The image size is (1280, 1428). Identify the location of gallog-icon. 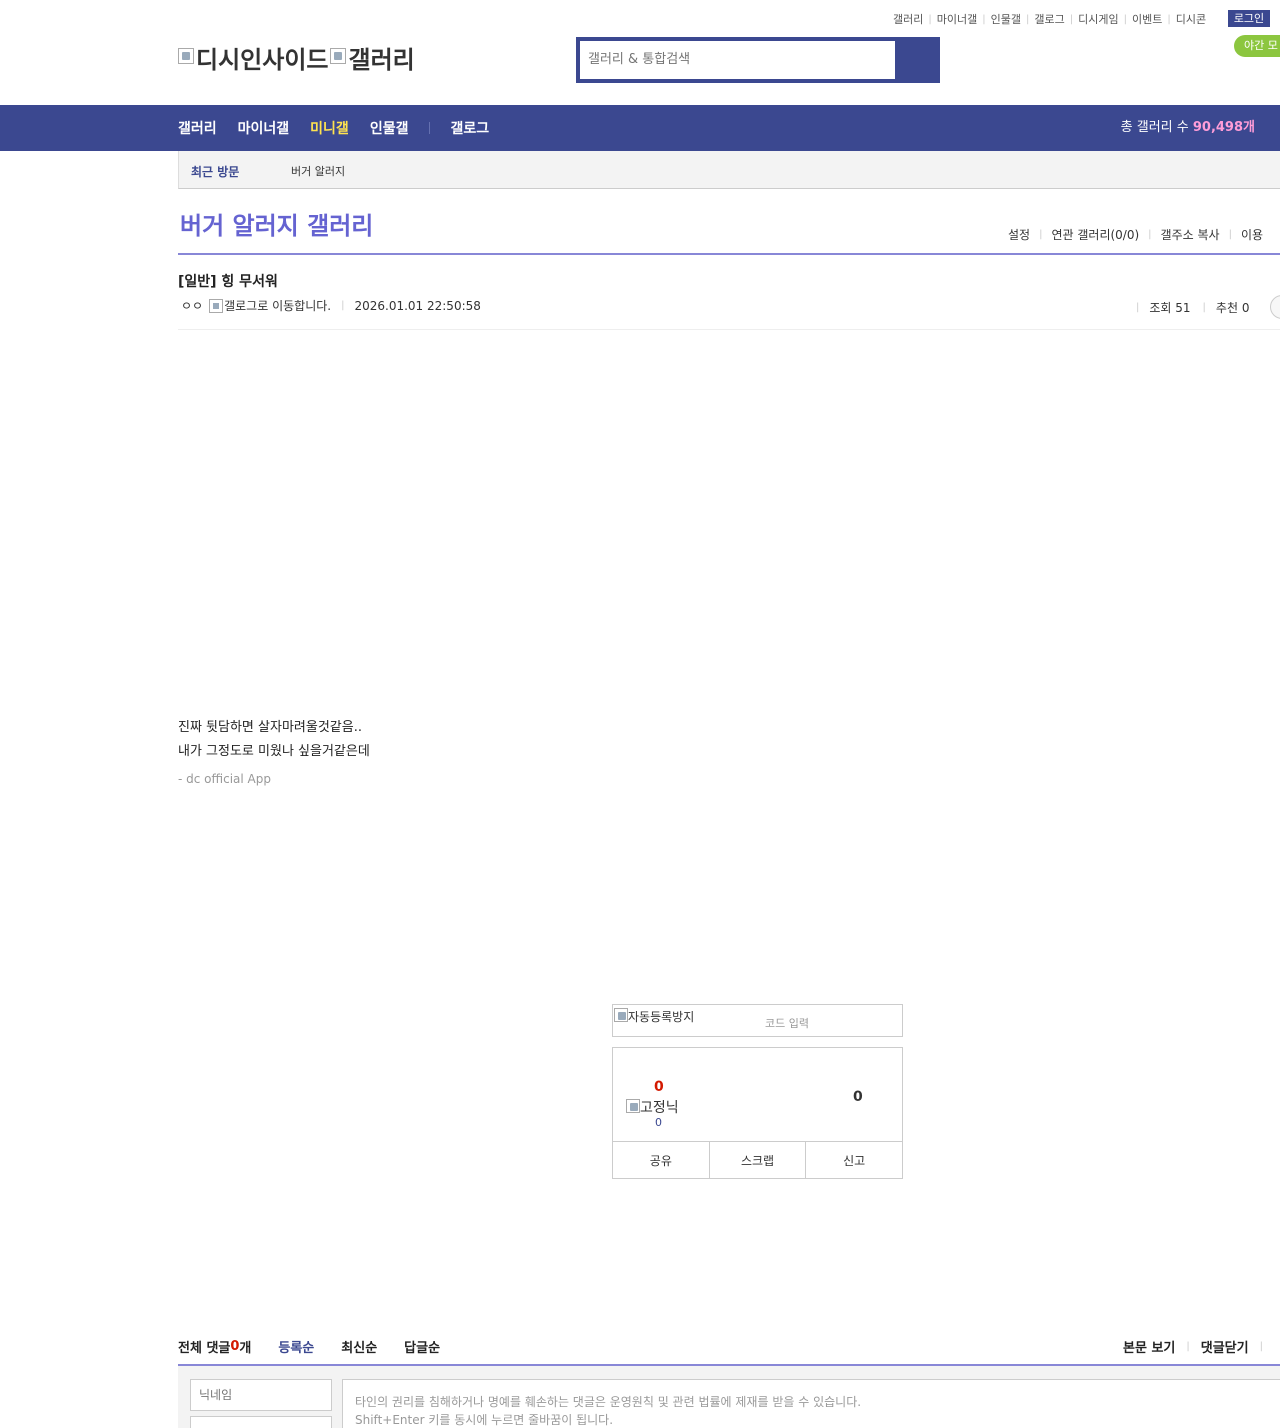
(216, 305).